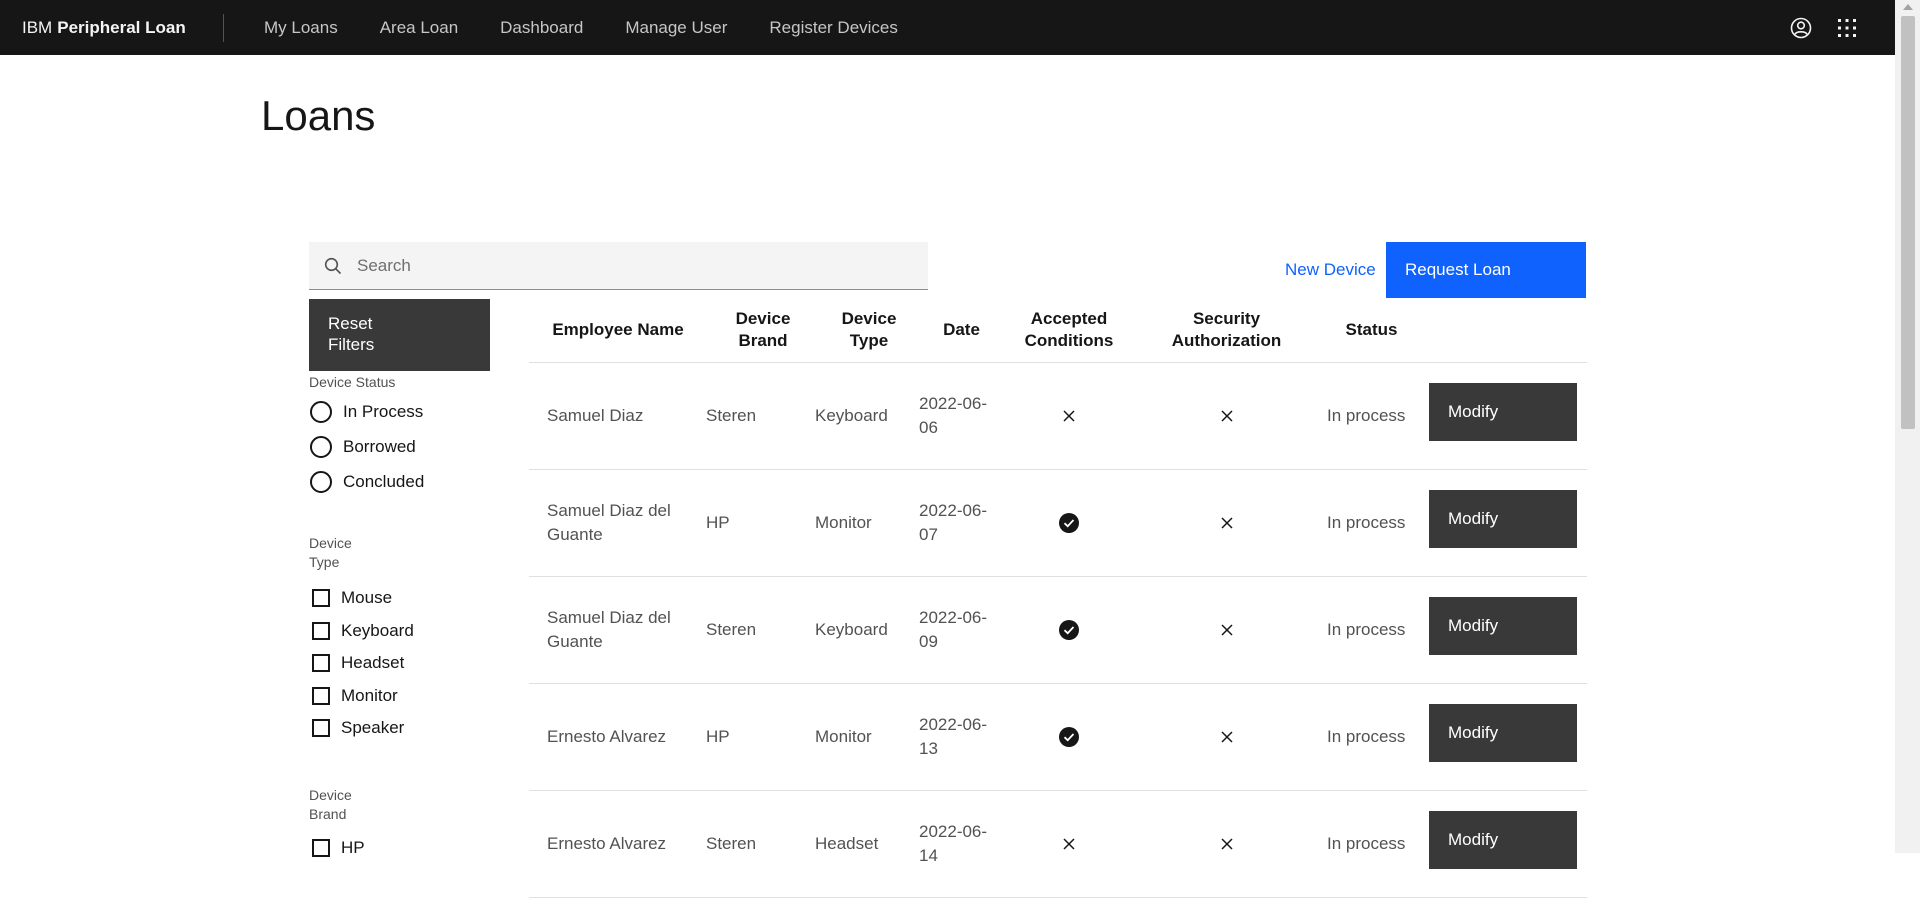  Describe the element at coordinates (953, 843) in the screenshot. I see `date-cell: 2022-06-14` at that location.